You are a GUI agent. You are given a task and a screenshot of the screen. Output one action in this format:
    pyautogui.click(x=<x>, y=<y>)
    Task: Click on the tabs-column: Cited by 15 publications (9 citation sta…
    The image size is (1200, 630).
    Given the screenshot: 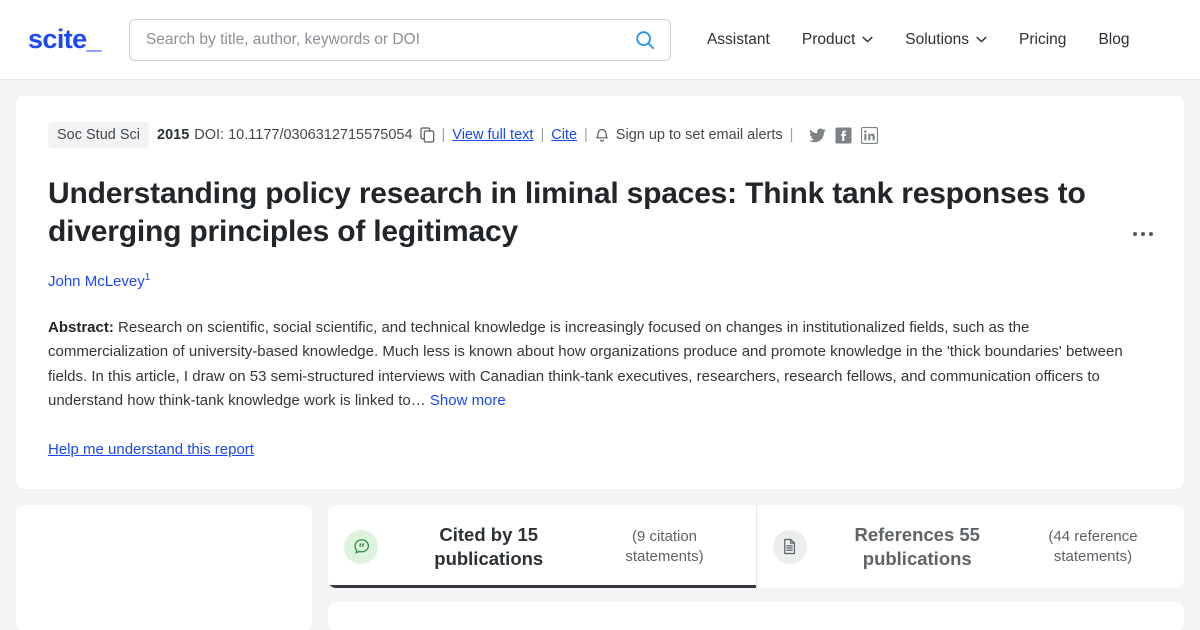 What is the action you would take?
    pyautogui.click(x=756, y=567)
    